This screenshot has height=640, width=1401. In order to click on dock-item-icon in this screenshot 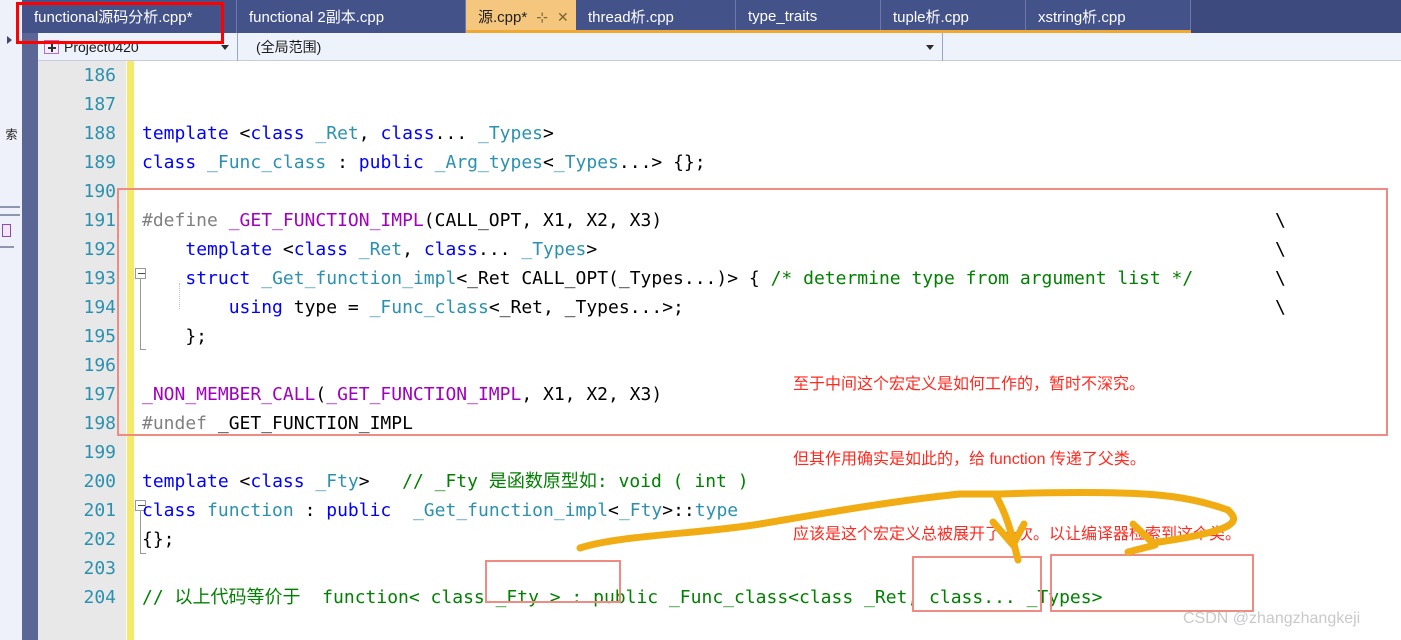, I will do `click(6, 230)`.